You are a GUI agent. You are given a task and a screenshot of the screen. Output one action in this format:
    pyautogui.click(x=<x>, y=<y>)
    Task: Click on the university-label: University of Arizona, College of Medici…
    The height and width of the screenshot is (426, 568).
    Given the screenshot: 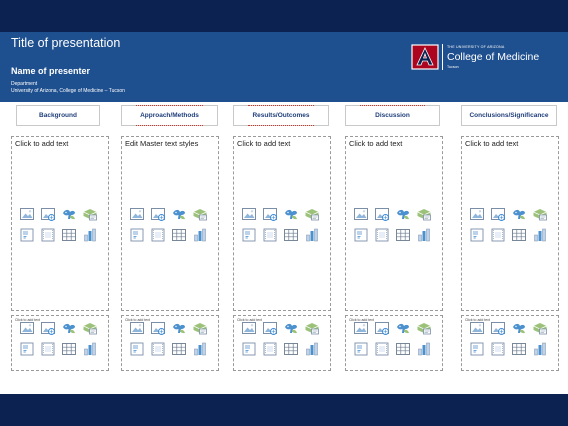 What is the action you would take?
    pyautogui.click(x=68, y=91)
    